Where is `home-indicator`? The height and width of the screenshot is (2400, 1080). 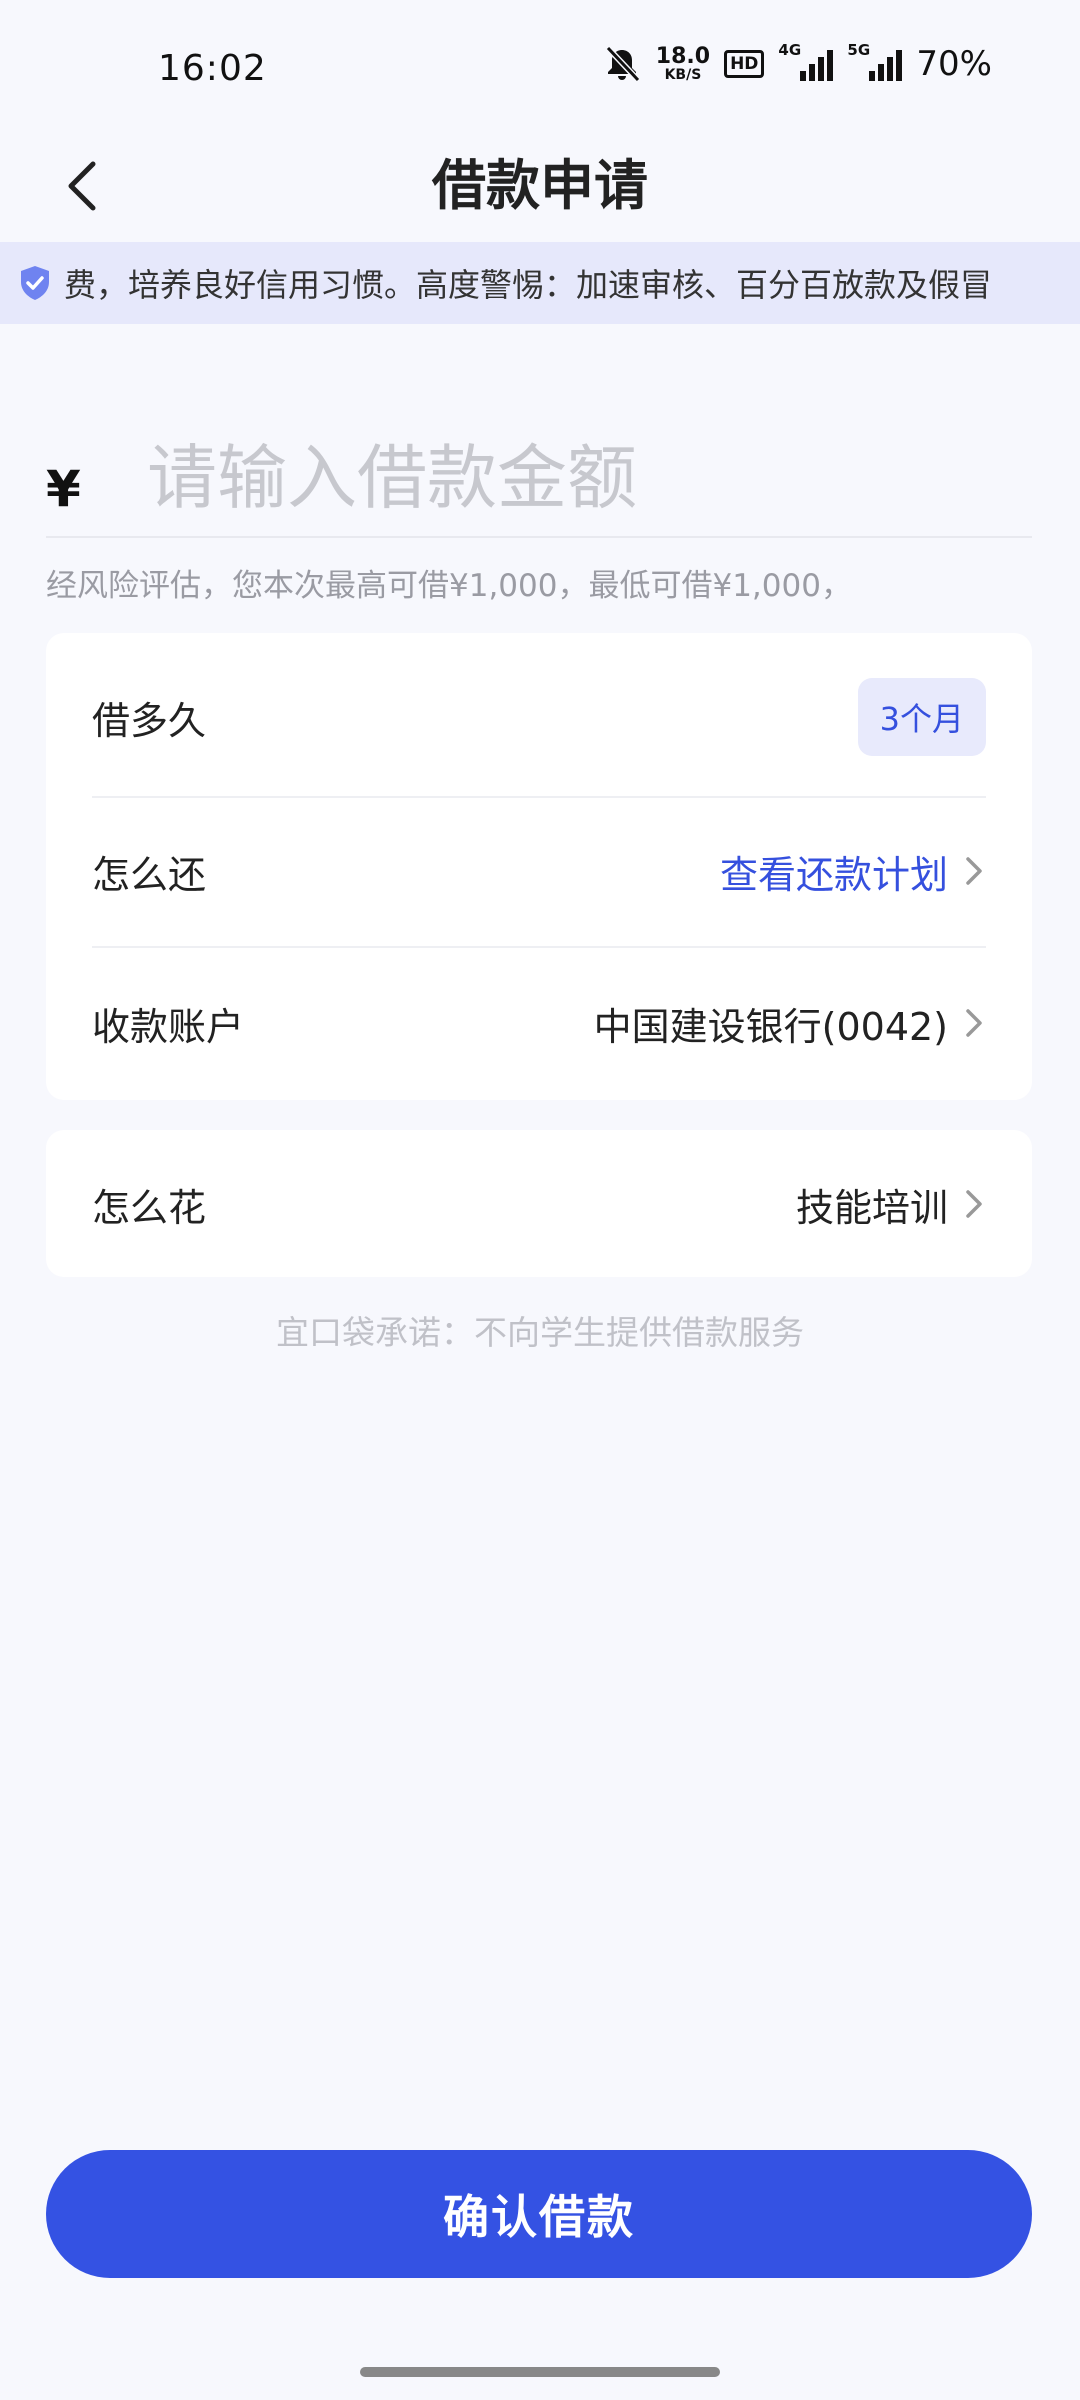
home-indicator is located at coordinates (540, 2372).